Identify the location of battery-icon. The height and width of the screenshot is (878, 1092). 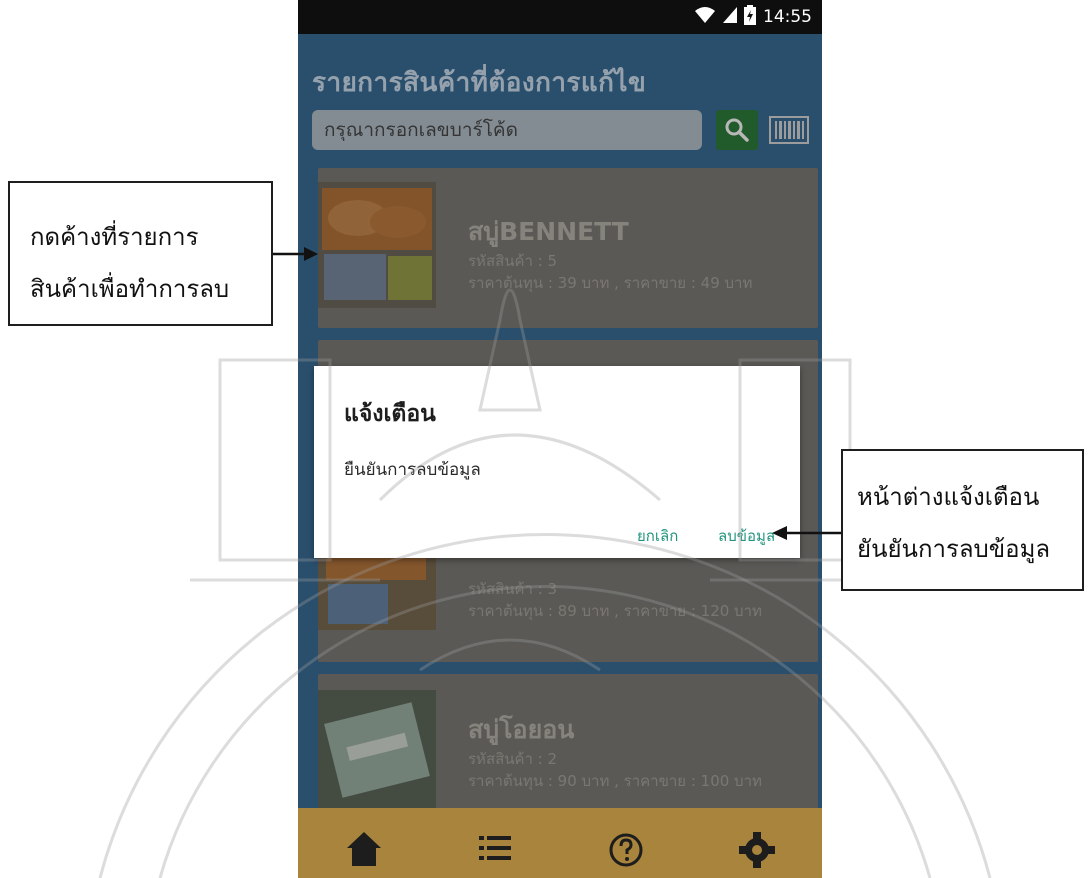
(750, 17).